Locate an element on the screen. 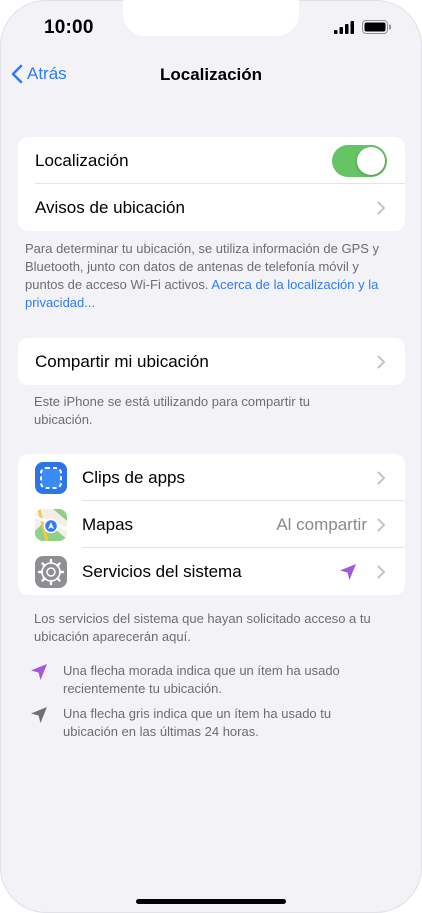  app-label-system-services: Servicios del sistema is located at coordinates (162, 571).